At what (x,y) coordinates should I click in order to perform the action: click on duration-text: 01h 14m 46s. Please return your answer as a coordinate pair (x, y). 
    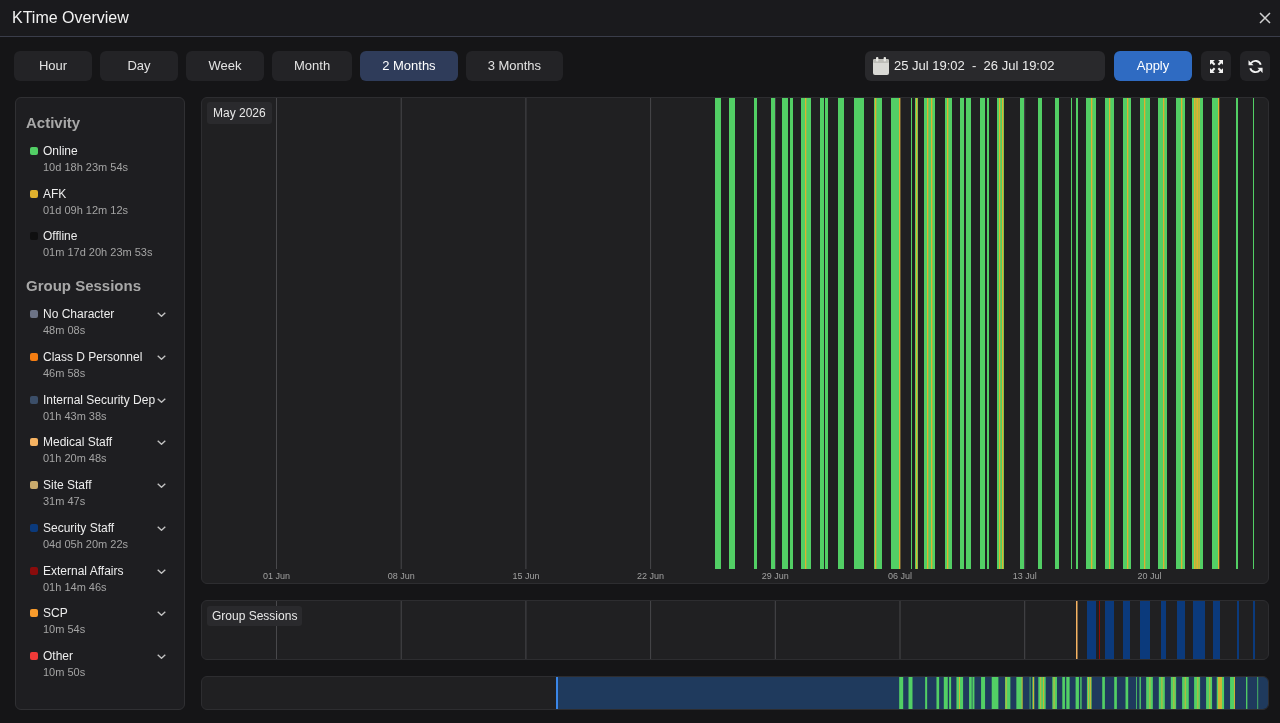
    Looking at the image, I should click on (75, 587).